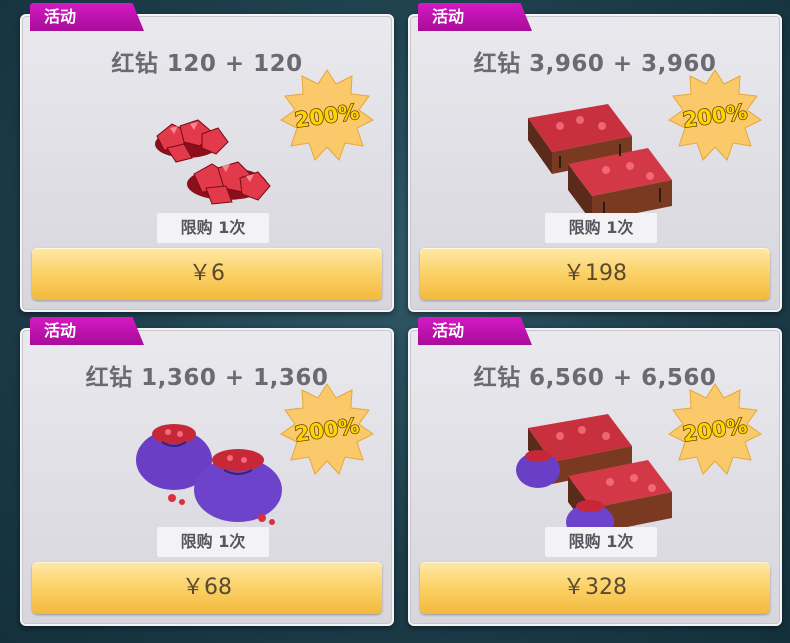 This screenshot has width=790, height=643. Describe the element at coordinates (595, 274) in the screenshot. I see `buy-button-198: ￥198` at that location.